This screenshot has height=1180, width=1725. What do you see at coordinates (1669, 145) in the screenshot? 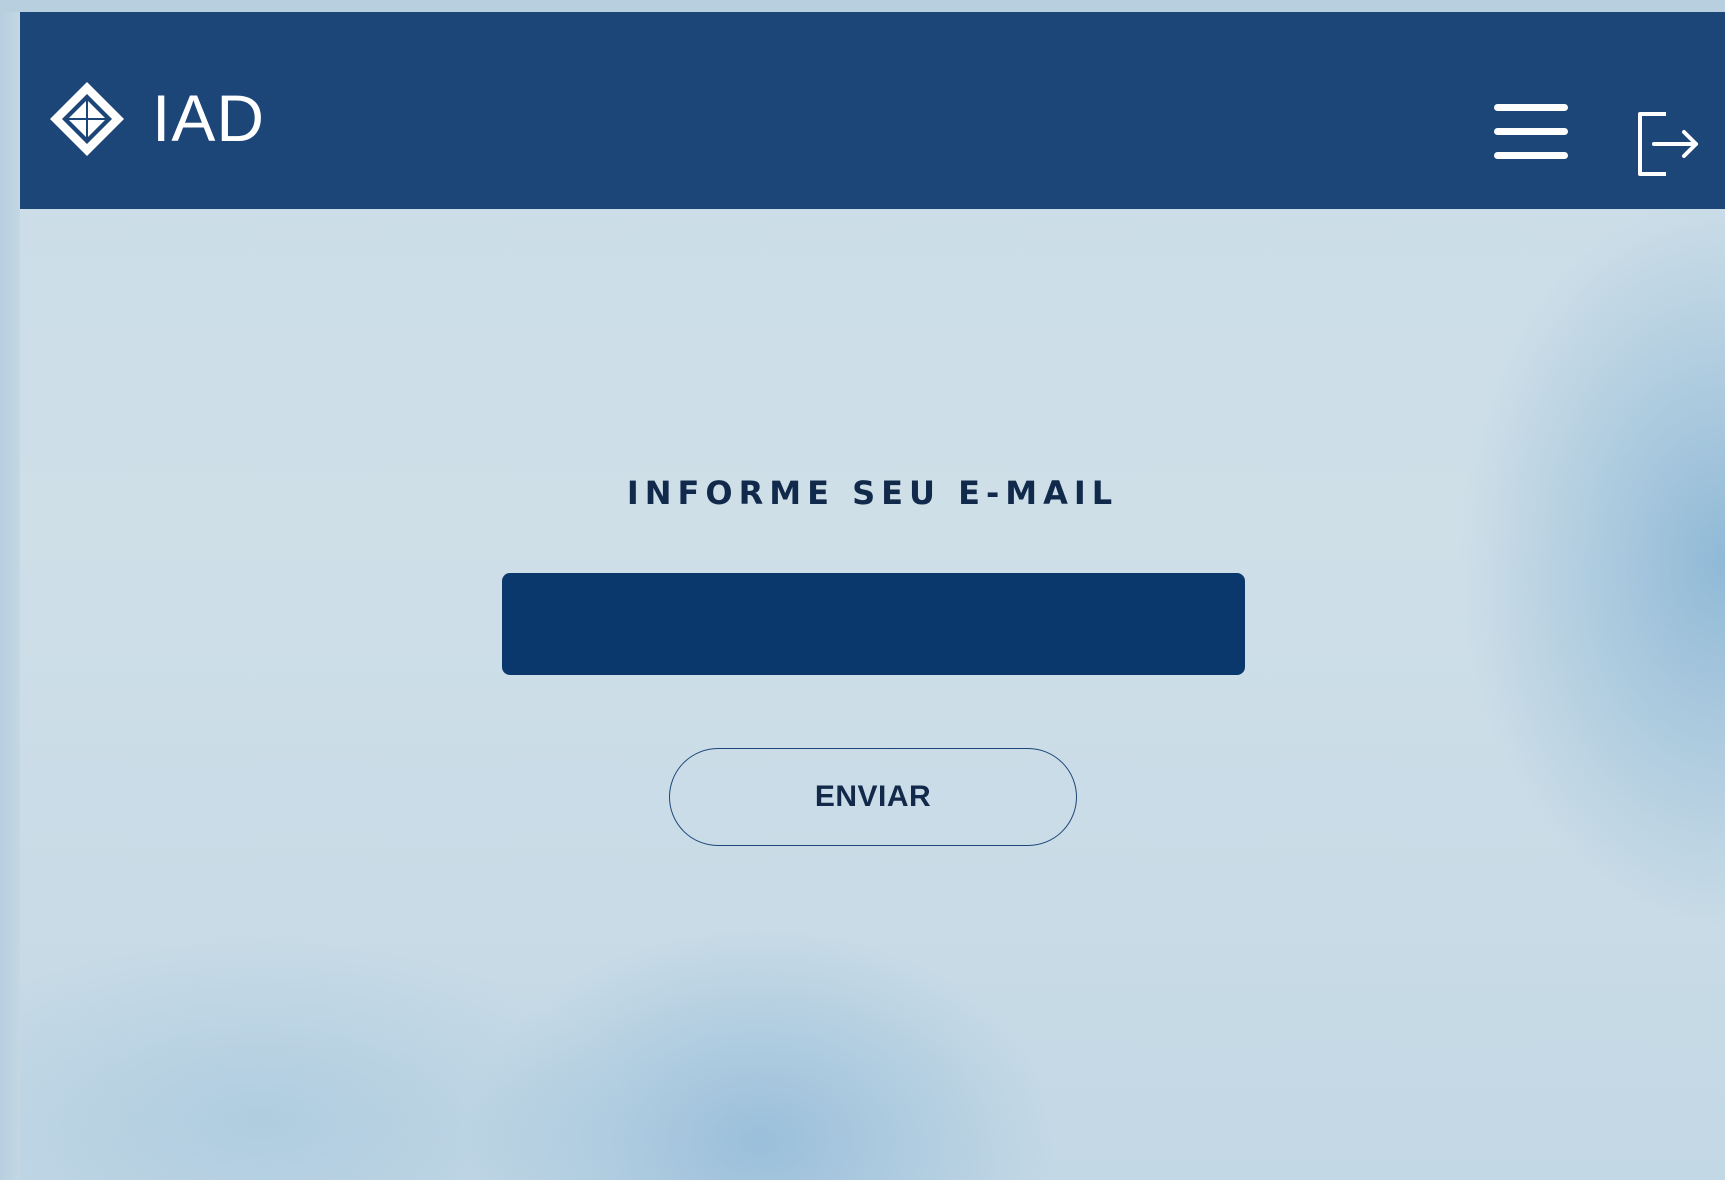
I see `logout-icon` at bounding box center [1669, 145].